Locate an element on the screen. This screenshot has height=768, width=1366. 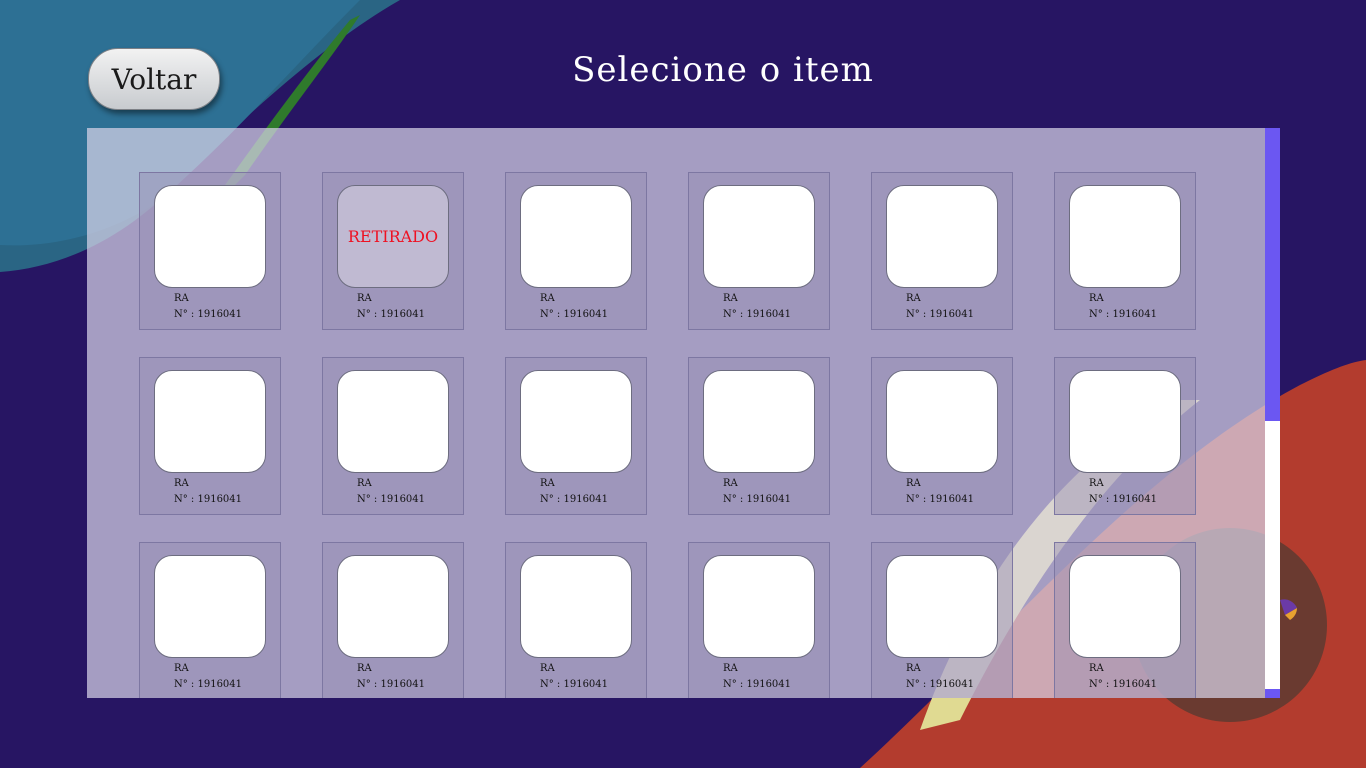
item-image: RETIRADO is located at coordinates (393, 236).